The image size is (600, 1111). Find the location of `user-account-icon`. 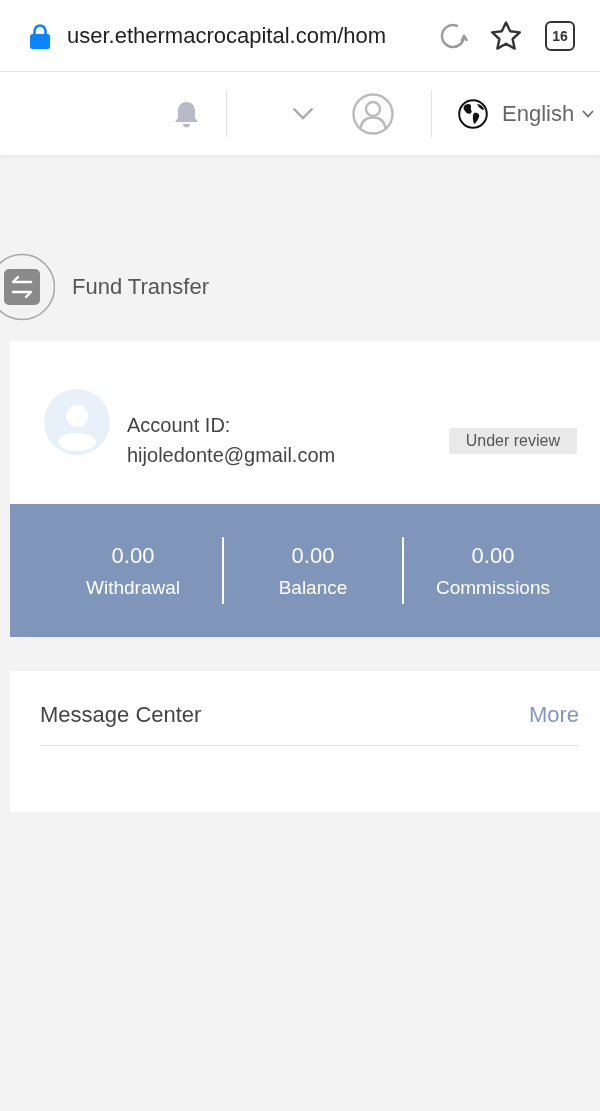

user-account-icon is located at coordinates (373, 113).